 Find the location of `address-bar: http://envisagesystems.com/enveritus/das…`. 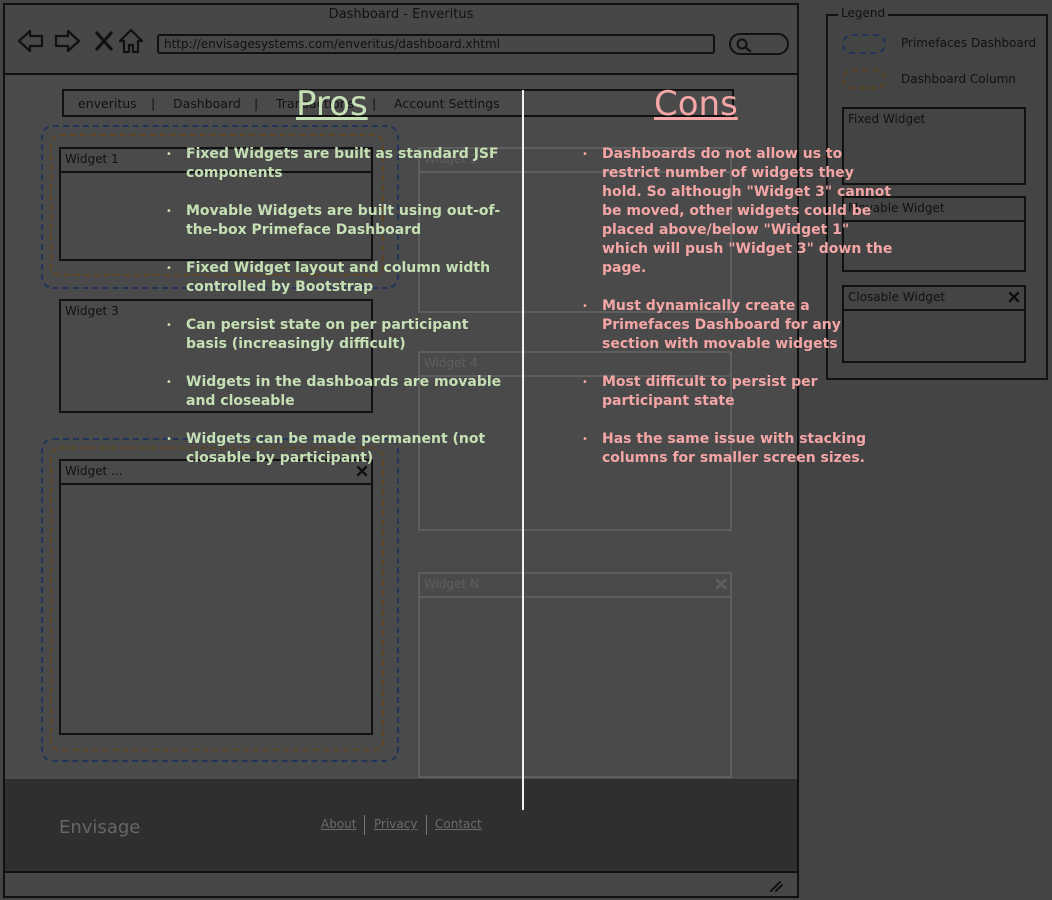

address-bar: http://envisagesystems.com/enveritus/das… is located at coordinates (436, 44).